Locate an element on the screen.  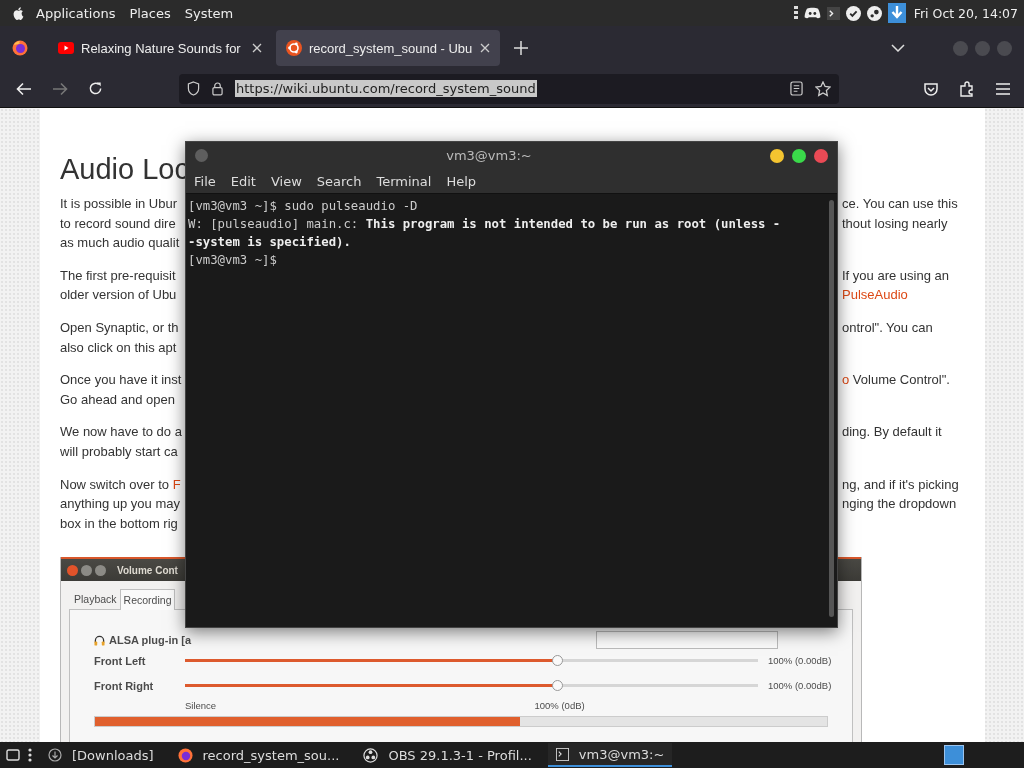
reload-icon is located at coordinates (95, 88).